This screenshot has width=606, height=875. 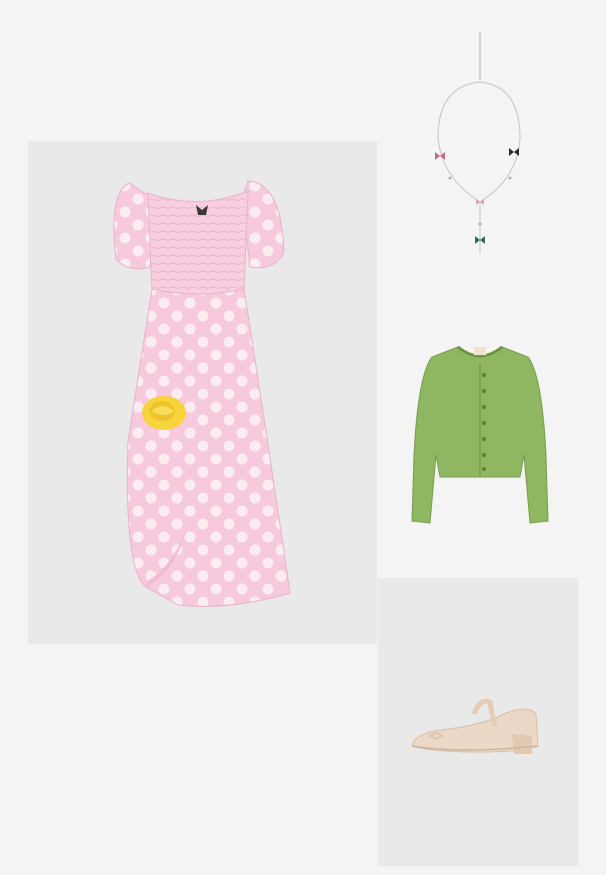 What do you see at coordinates (480, 434) in the screenshot?
I see `green-cardigan-image` at bounding box center [480, 434].